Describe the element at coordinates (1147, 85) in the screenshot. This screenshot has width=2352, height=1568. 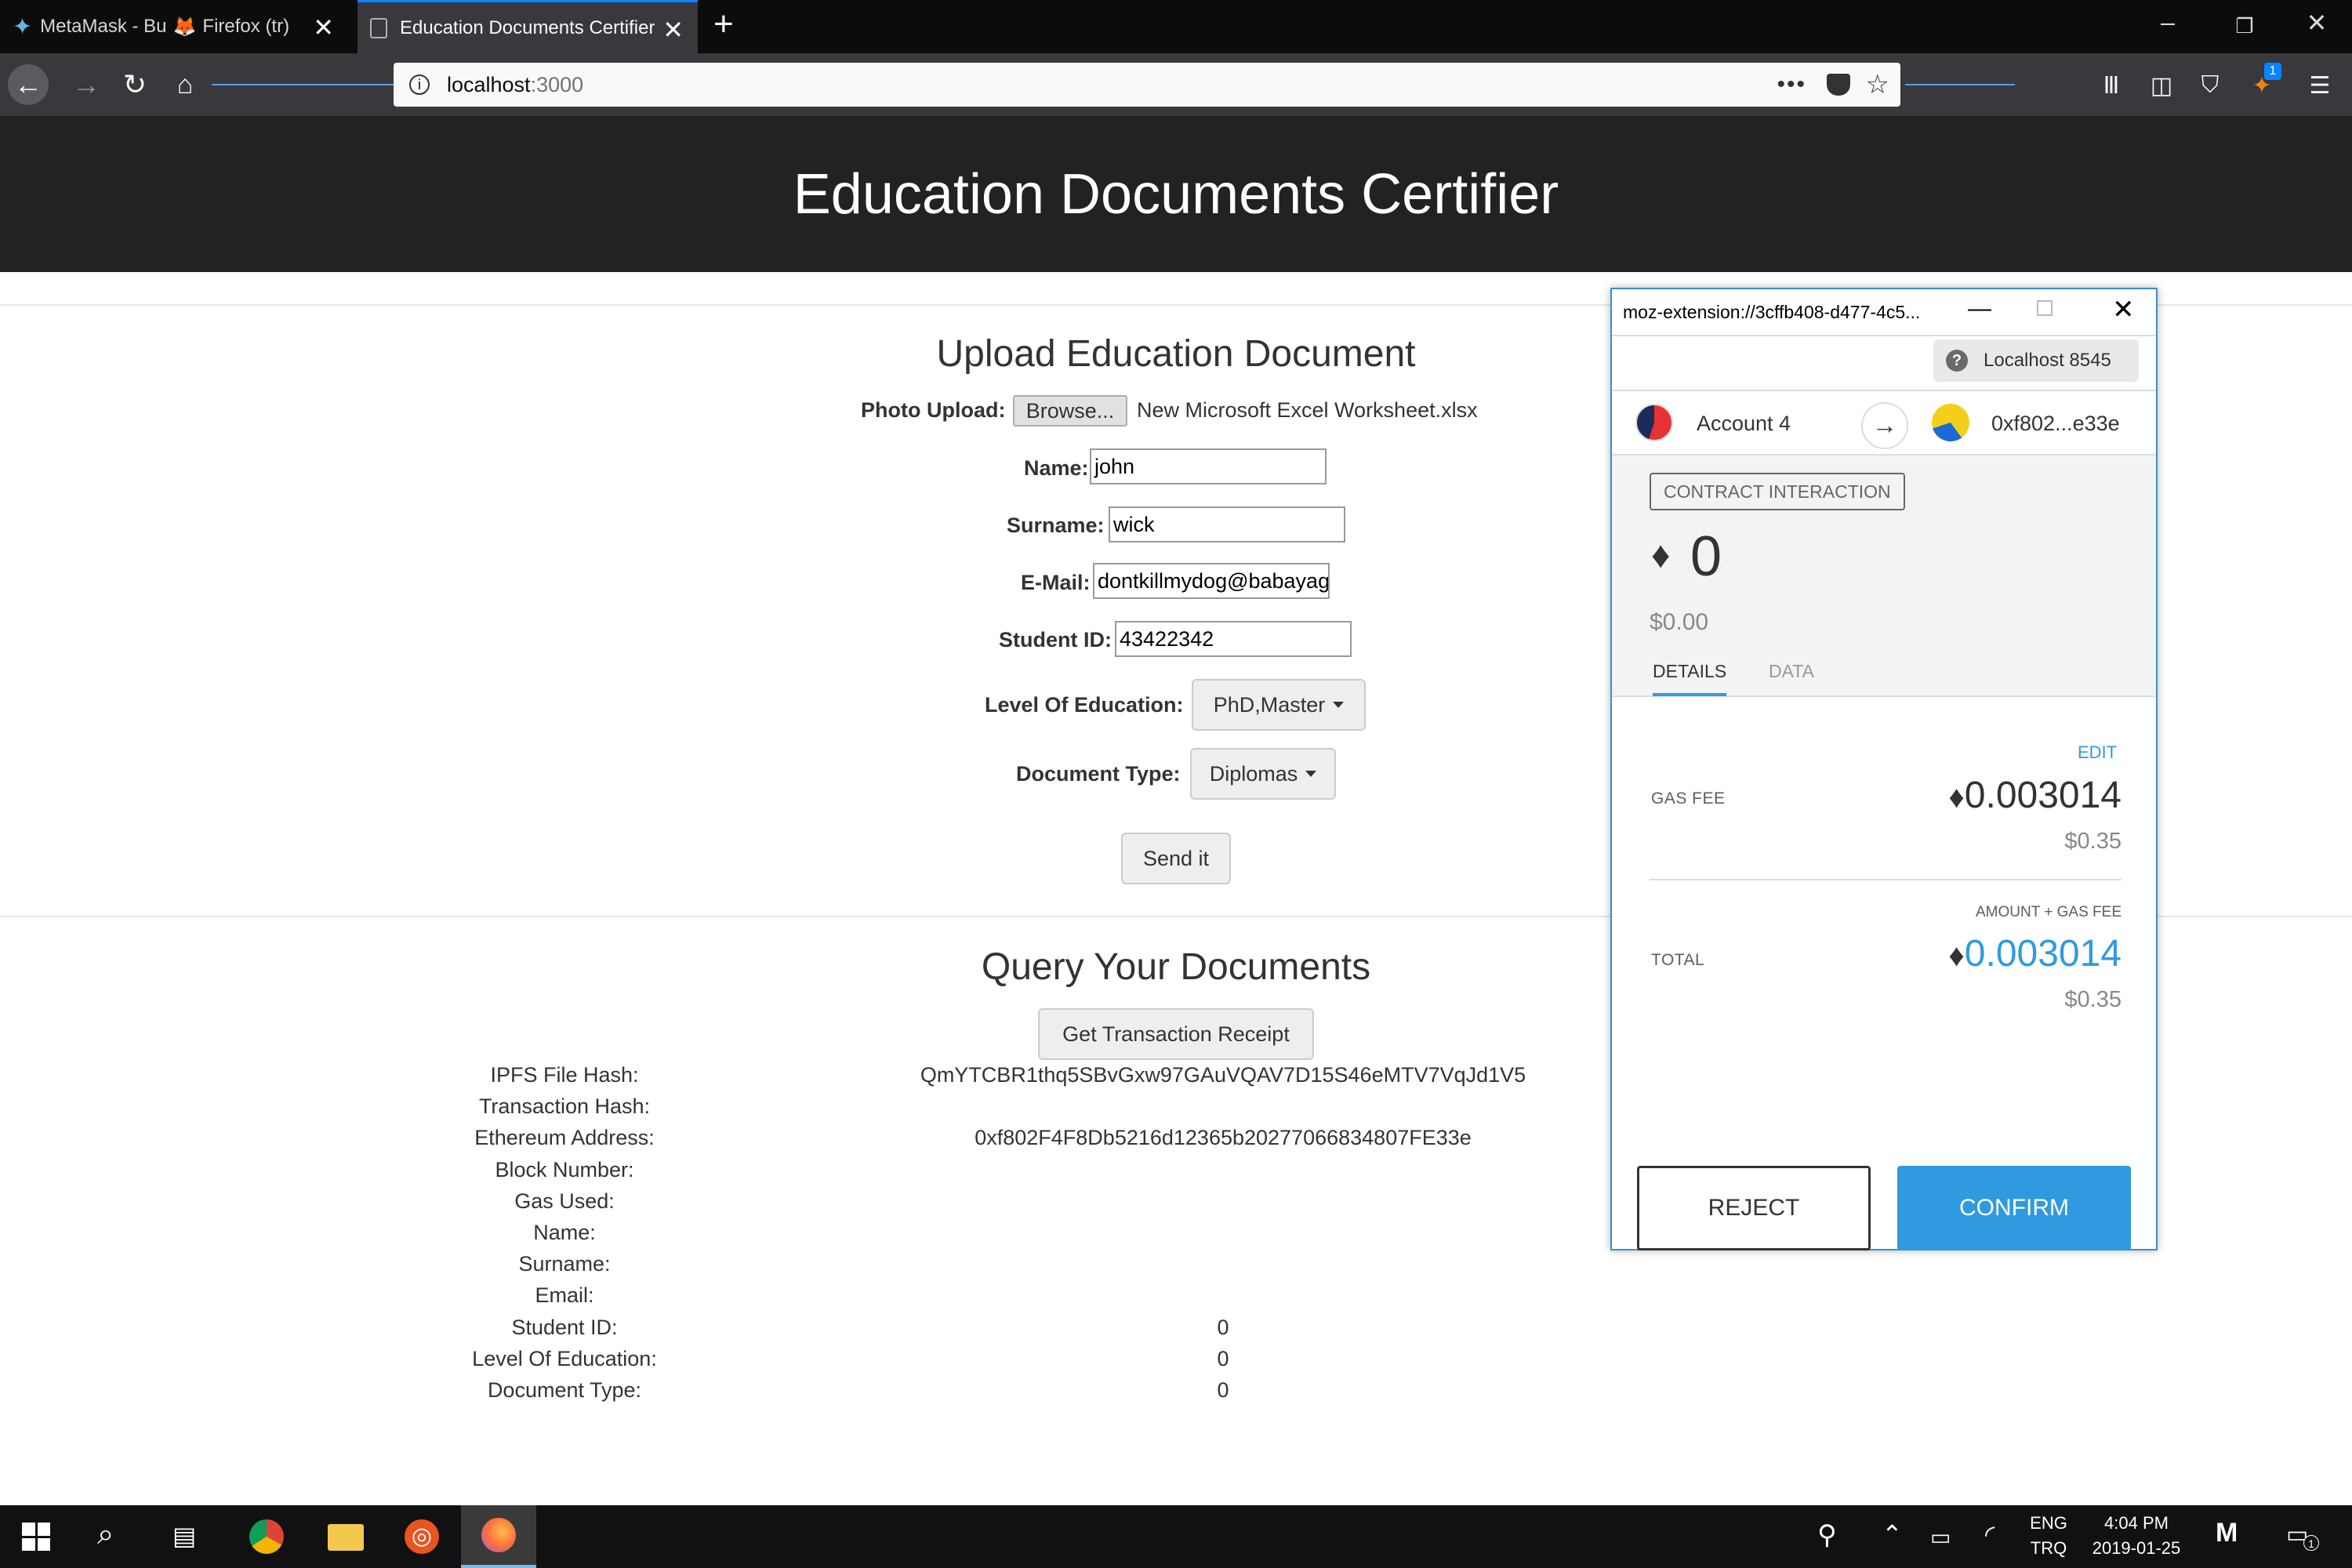
I see `url-bar: i localhost:3000 ••• ☆` at that location.